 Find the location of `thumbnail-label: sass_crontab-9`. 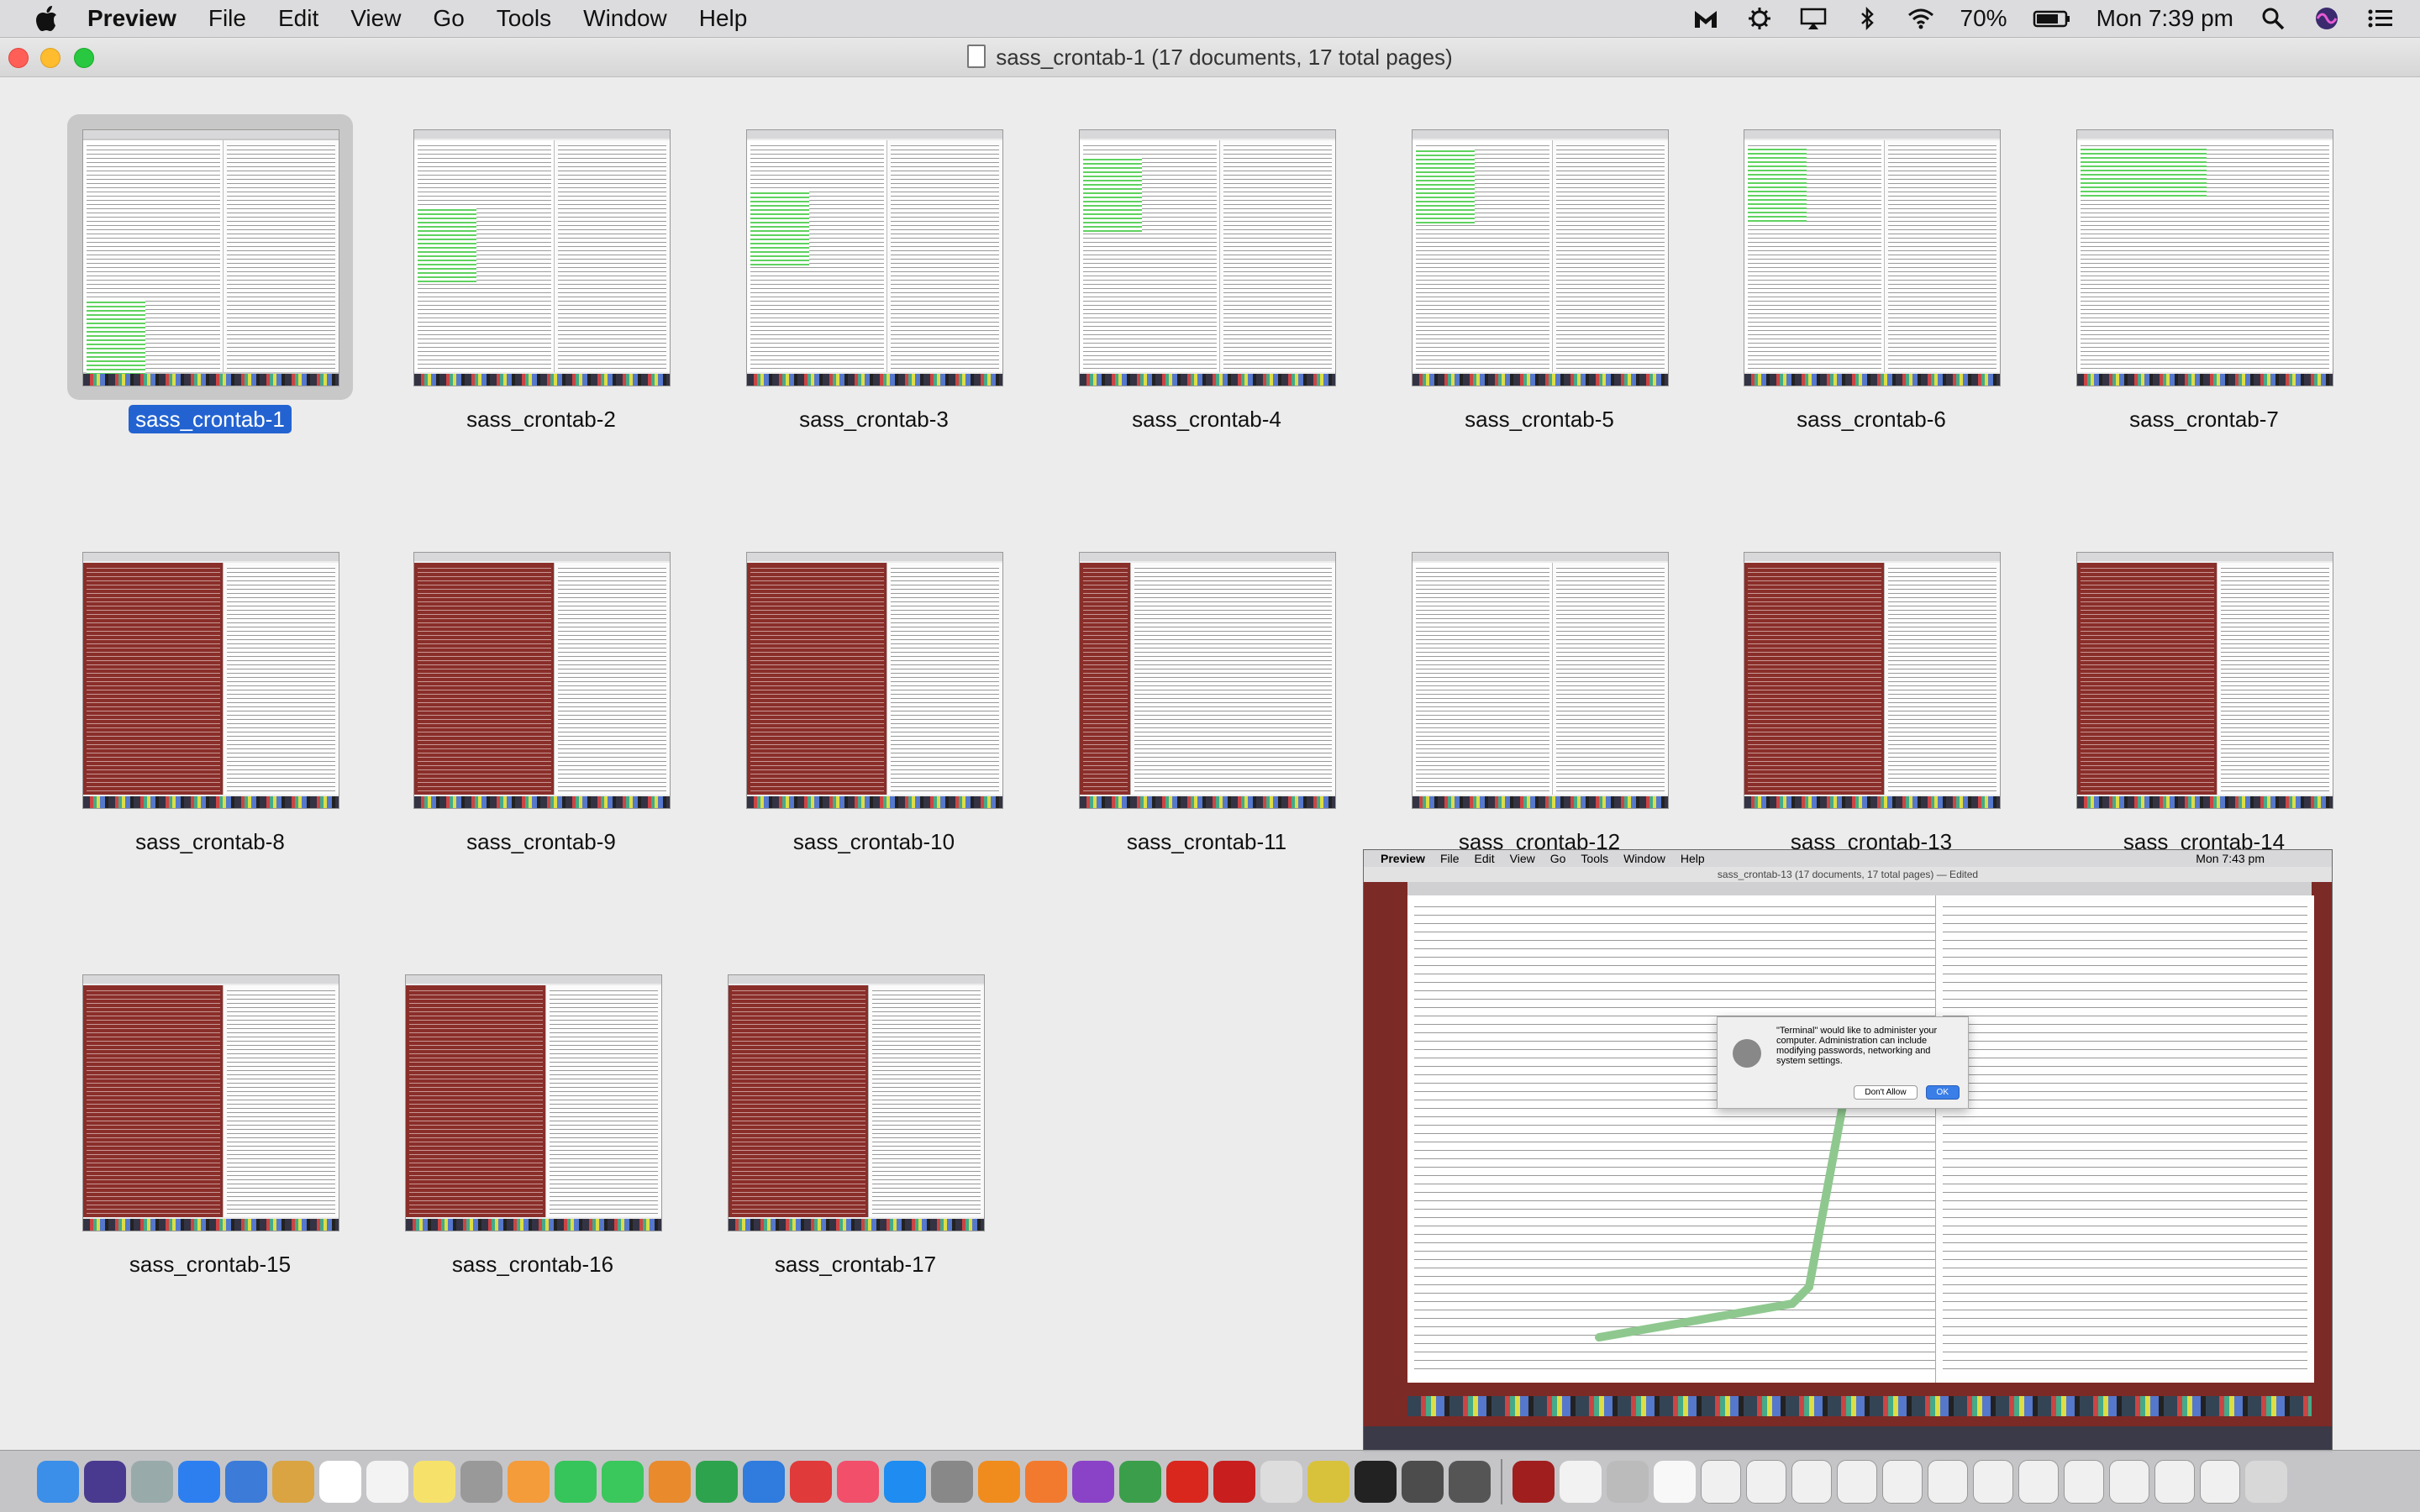

thumbnail-label: sass_crontab-9 is located at coordinates (541, 842).